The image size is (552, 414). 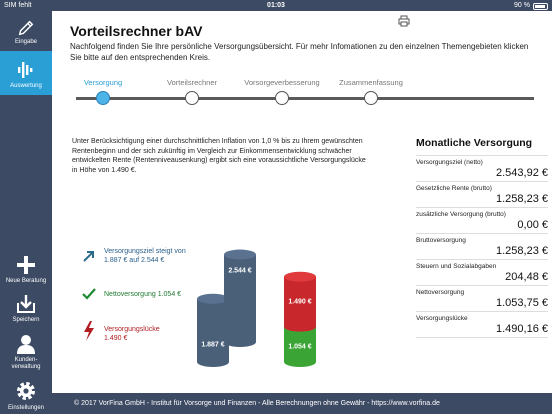 What do you see at coordinates (136, 31) in the screenshot?
I see `page-title: Vorteilsrechner bAV` at bounding box center [136, 31].